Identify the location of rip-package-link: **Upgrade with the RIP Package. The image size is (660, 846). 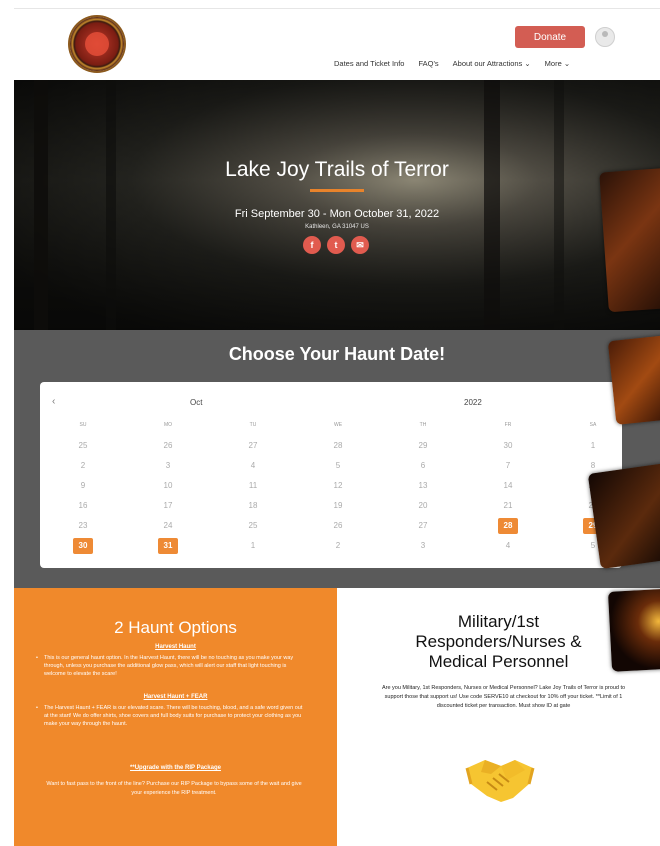
(175, 768).